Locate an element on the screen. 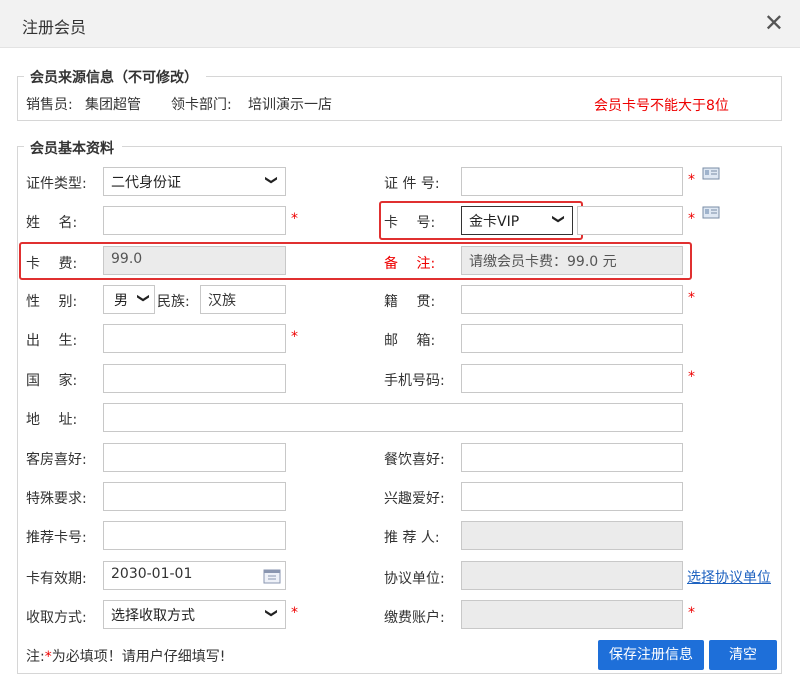 This screenshot has width=800, height=678. remark-input: 请缴会员卡费：99.0 元 is located at coordinates (572, 260).